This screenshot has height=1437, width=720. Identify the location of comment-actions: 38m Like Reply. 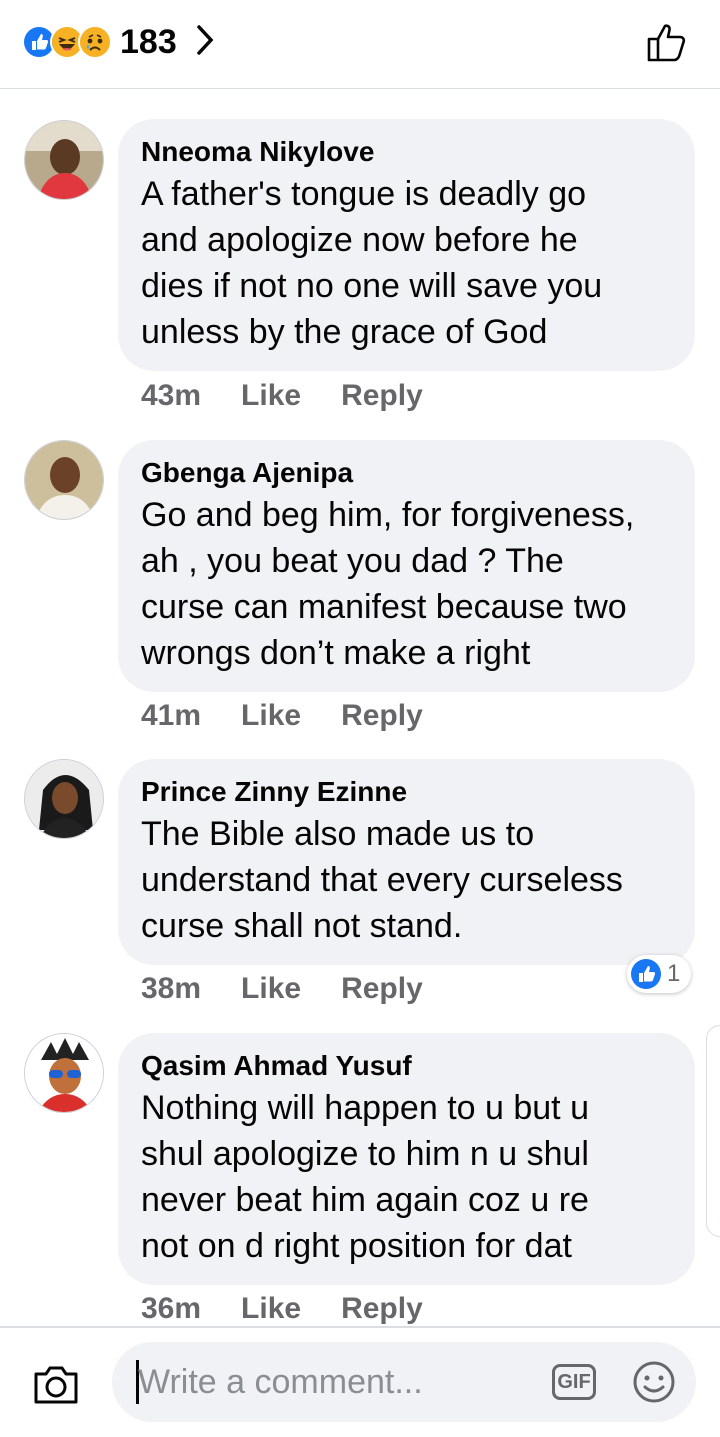
(282, 989).